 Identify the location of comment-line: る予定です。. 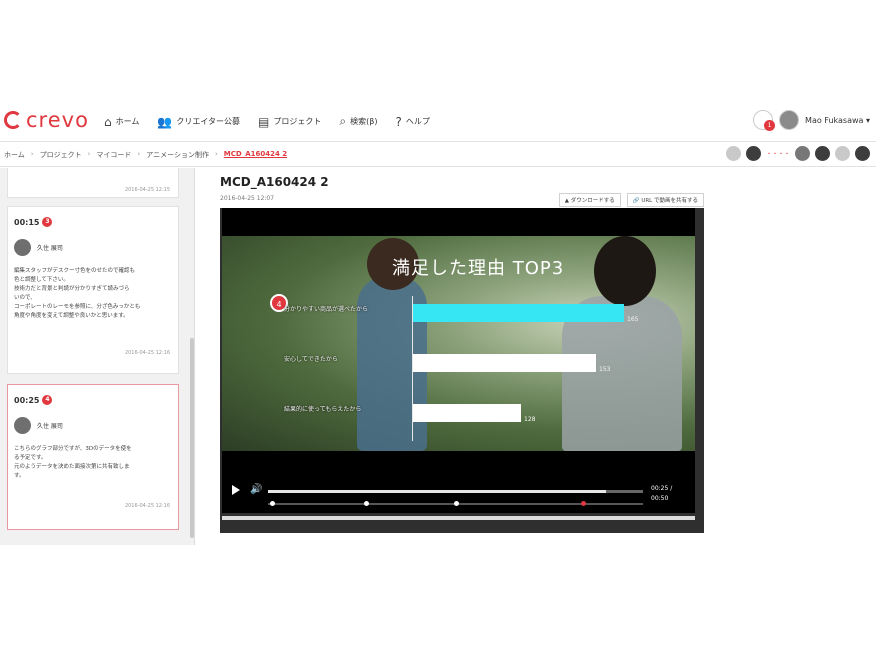
(30, 458).